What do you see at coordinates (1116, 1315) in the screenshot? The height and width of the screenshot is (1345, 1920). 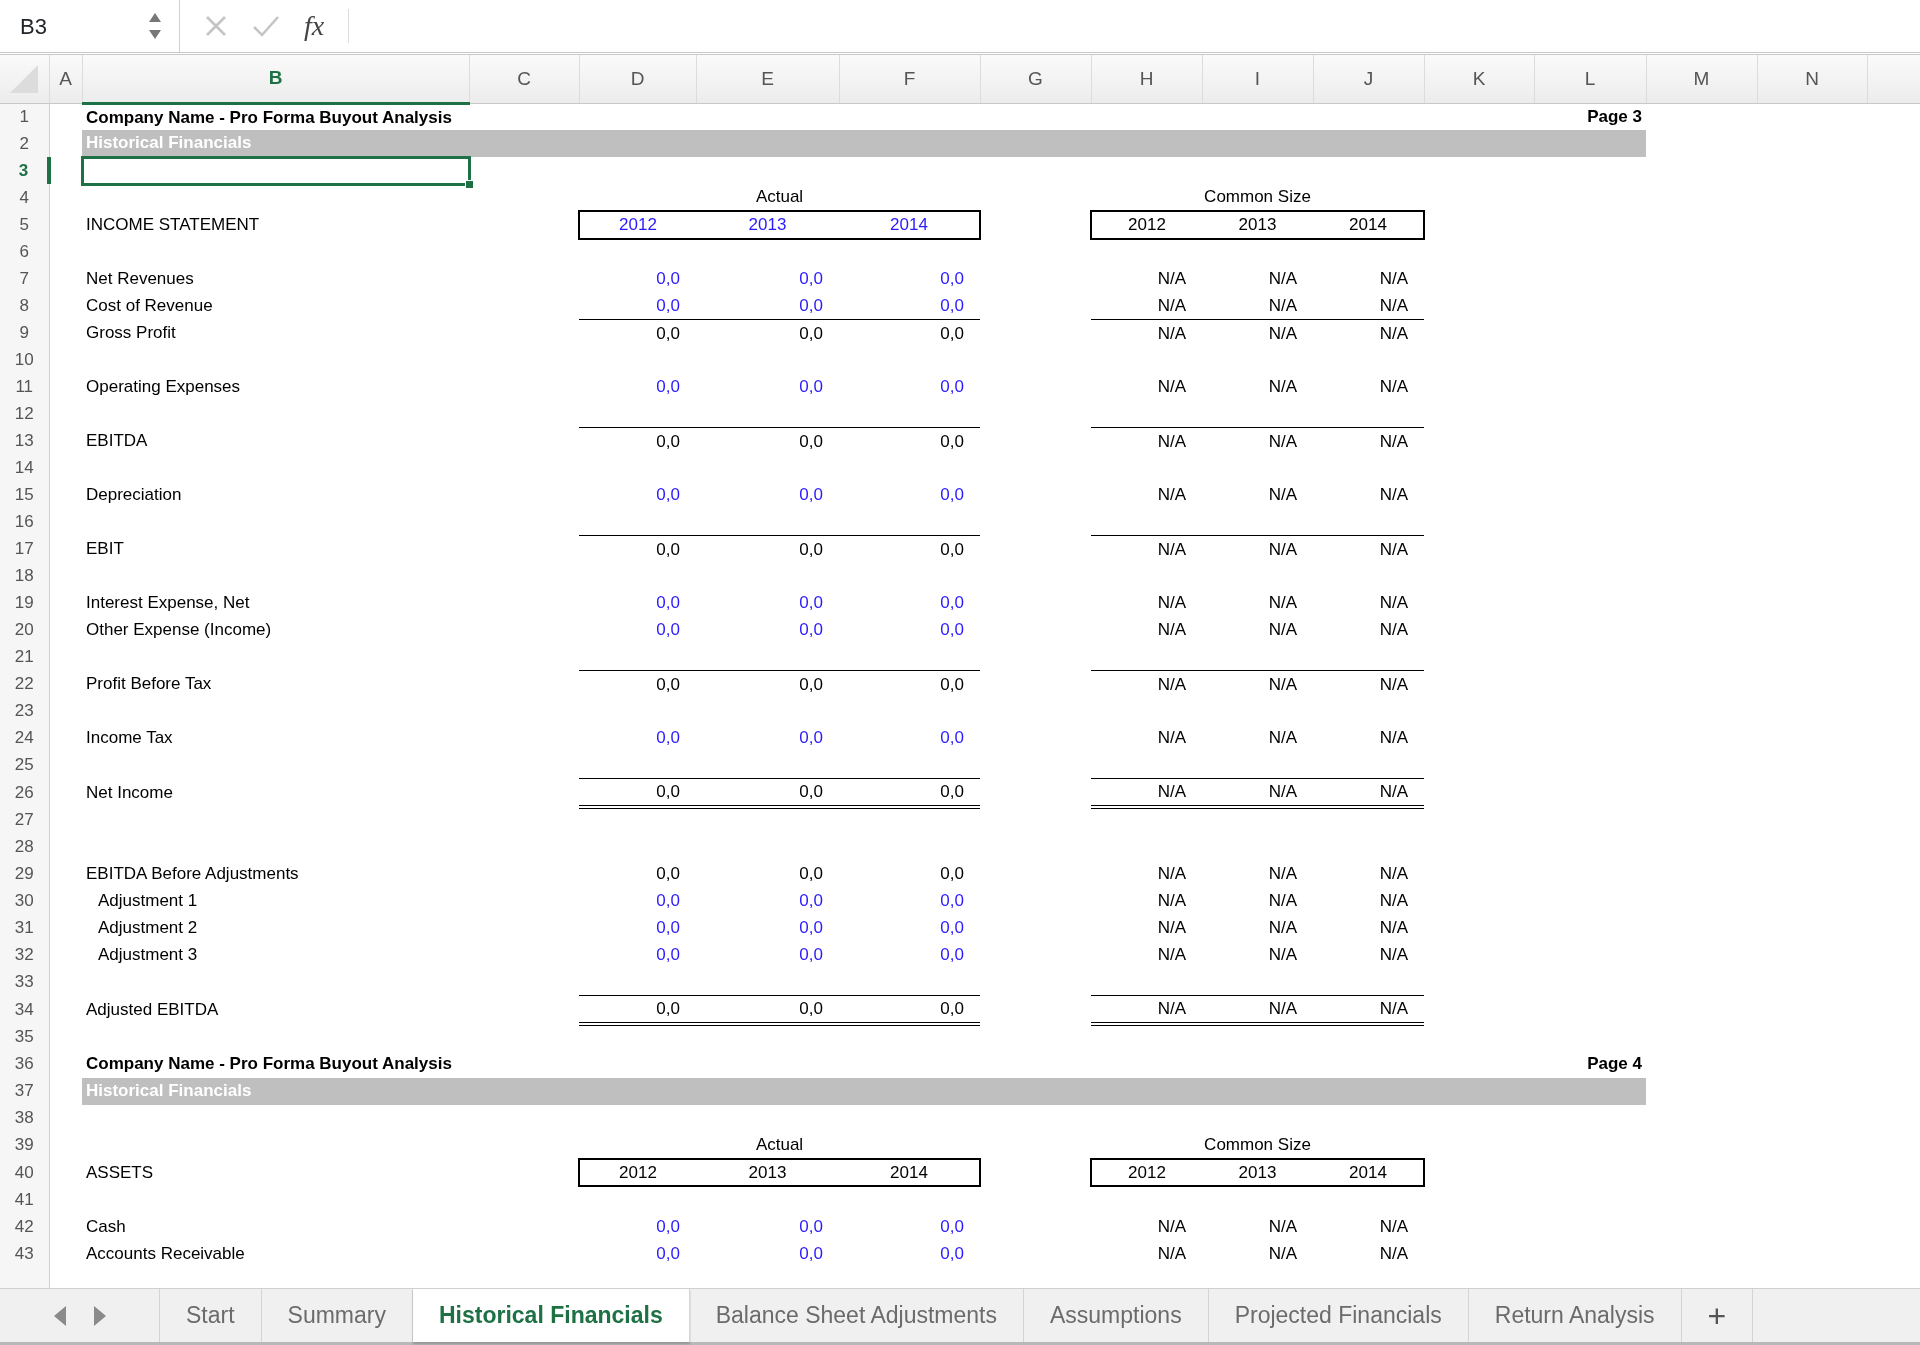 I see `sheet-tab: Assumptions` at bounding box center [1116, 1315].